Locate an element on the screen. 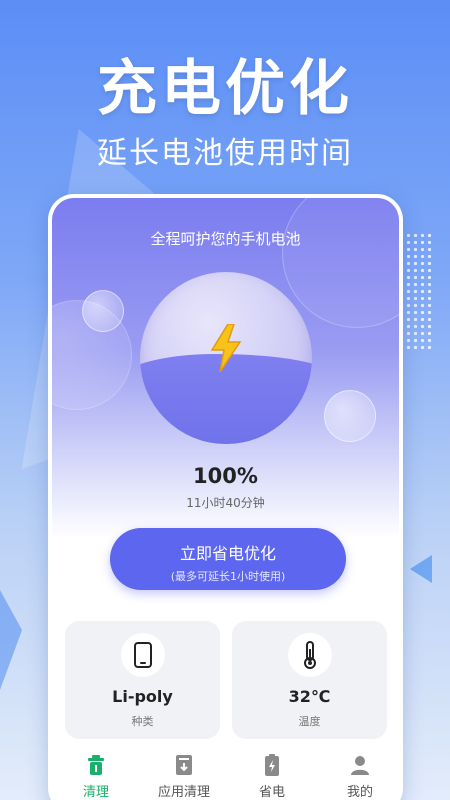  optimize-button-label: 立即省电优化 is located at coordinates (227, 553).